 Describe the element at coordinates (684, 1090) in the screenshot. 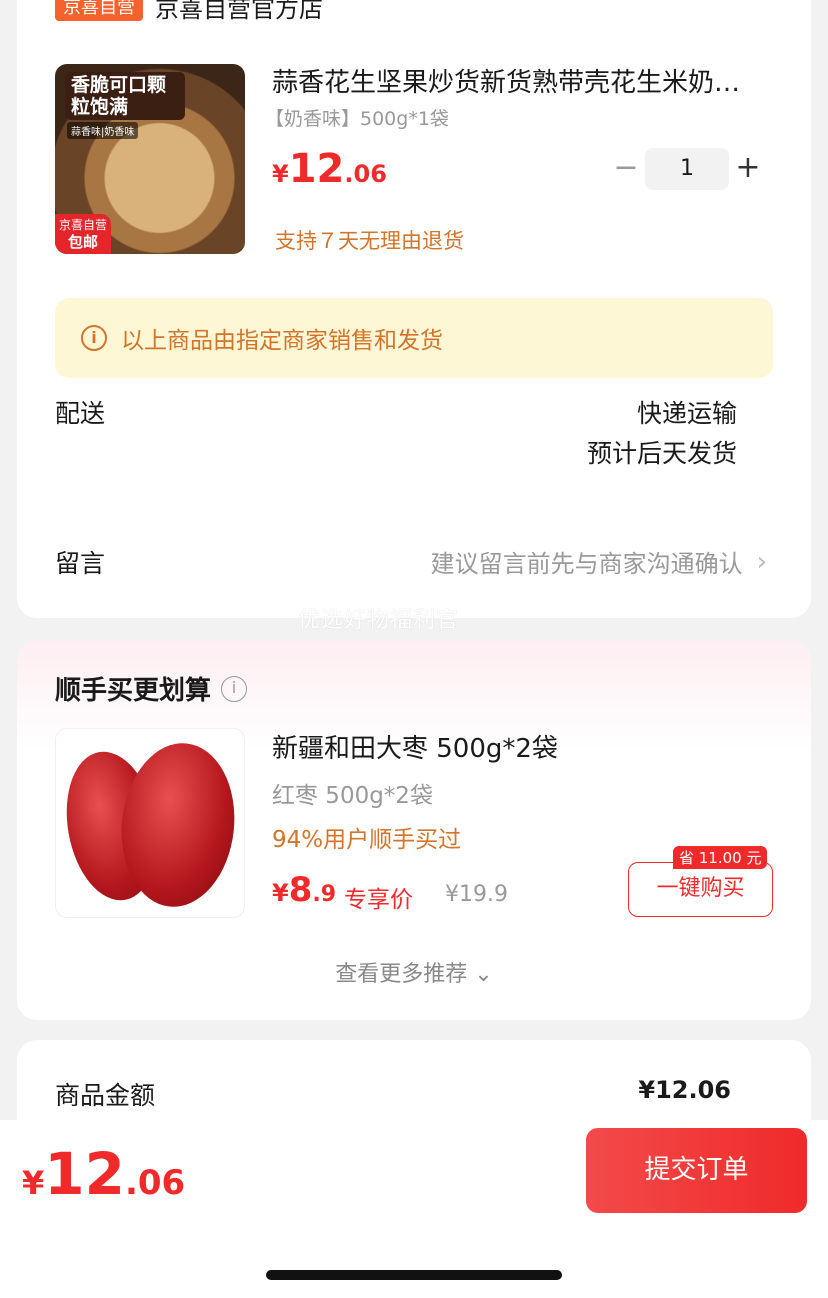

I see `goods-amount-value: ¥12.06` at that location.